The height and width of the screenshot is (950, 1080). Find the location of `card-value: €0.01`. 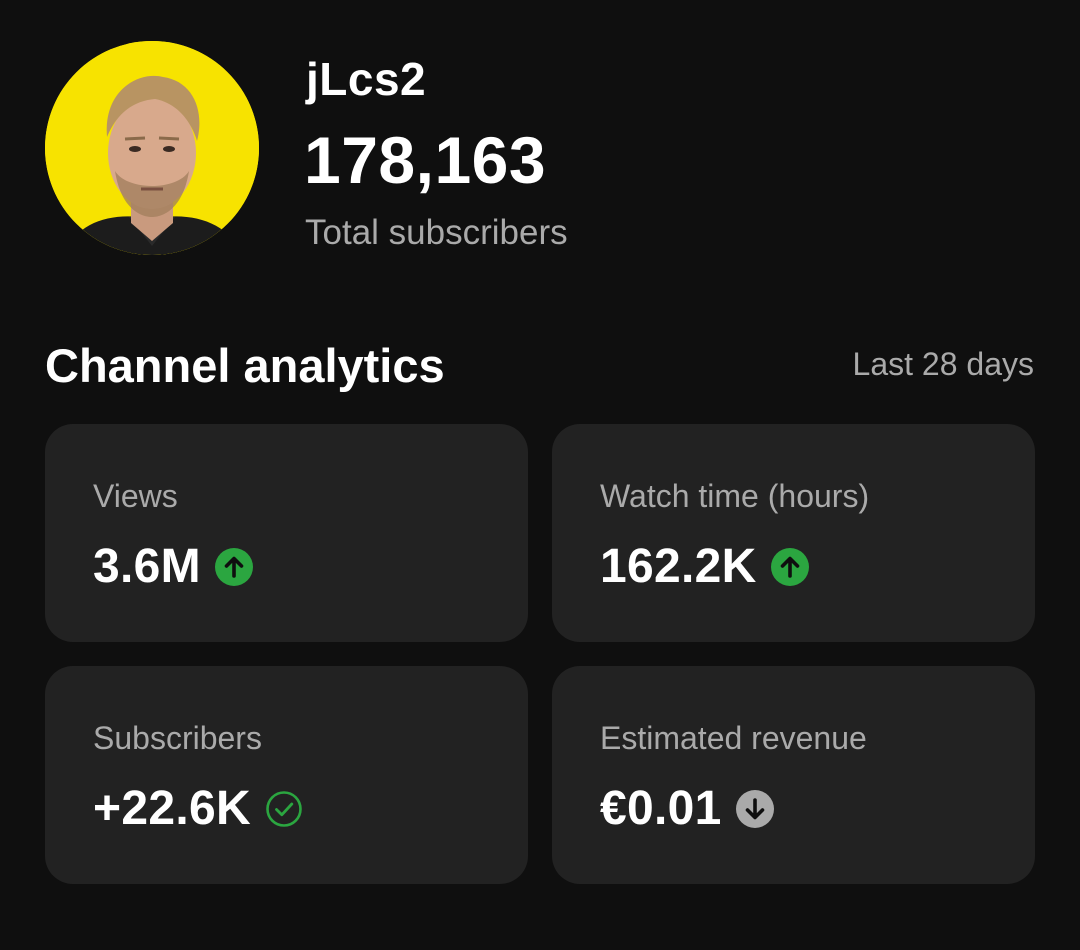

card-value: €0.01 is located at coordinates (661, 808).